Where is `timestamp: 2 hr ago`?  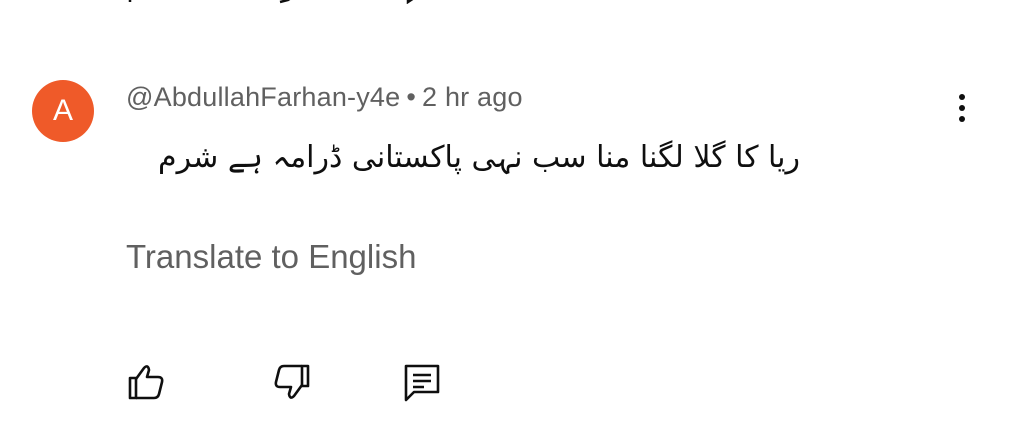
timestamp: 2 hr ago is located at coordinates (472, 97).